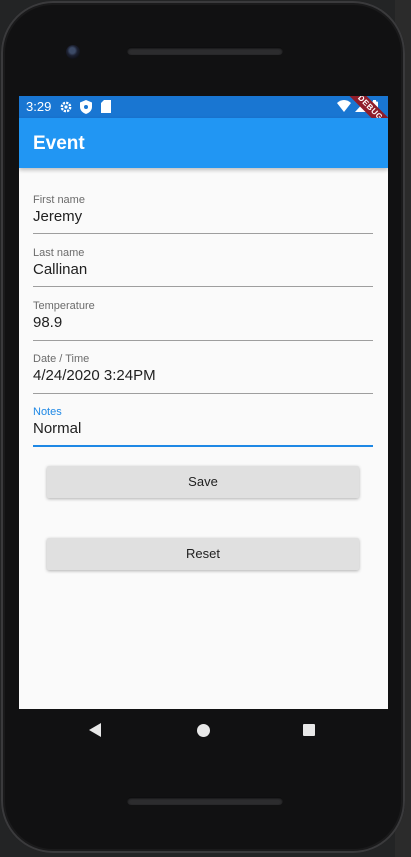  I want to click on temperature-underline, so click(203, 340).